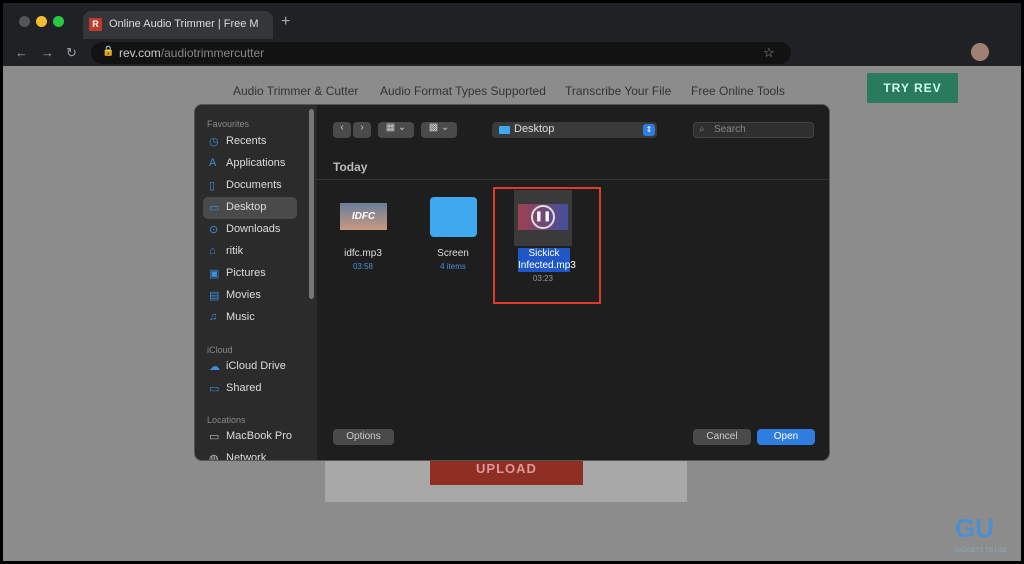 This screenshot has height=564, width=1024. I want to click on sidebar-item-applications: A Applications, so click(250, 164).